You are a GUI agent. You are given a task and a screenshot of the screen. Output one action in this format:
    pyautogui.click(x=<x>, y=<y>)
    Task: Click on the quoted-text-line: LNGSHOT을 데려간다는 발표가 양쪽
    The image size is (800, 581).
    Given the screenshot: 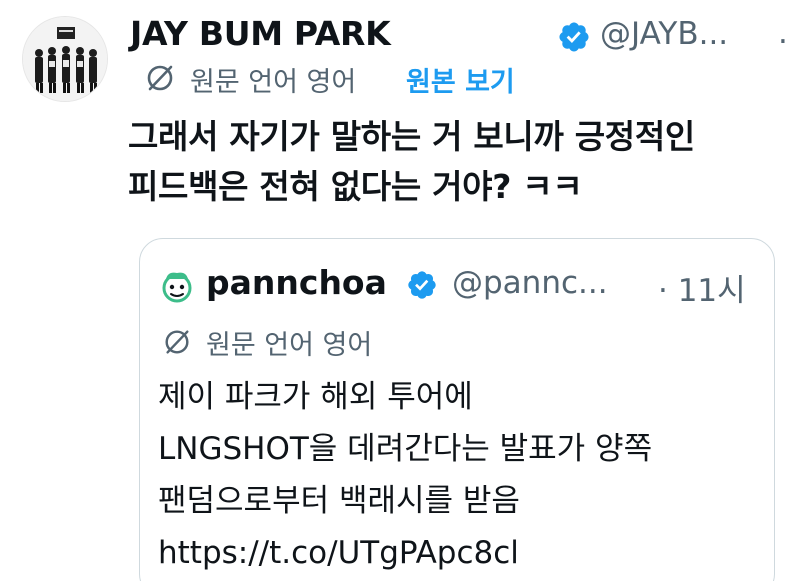 What is the action you would take?
    pyautogui.click(x=405, y=449)
    